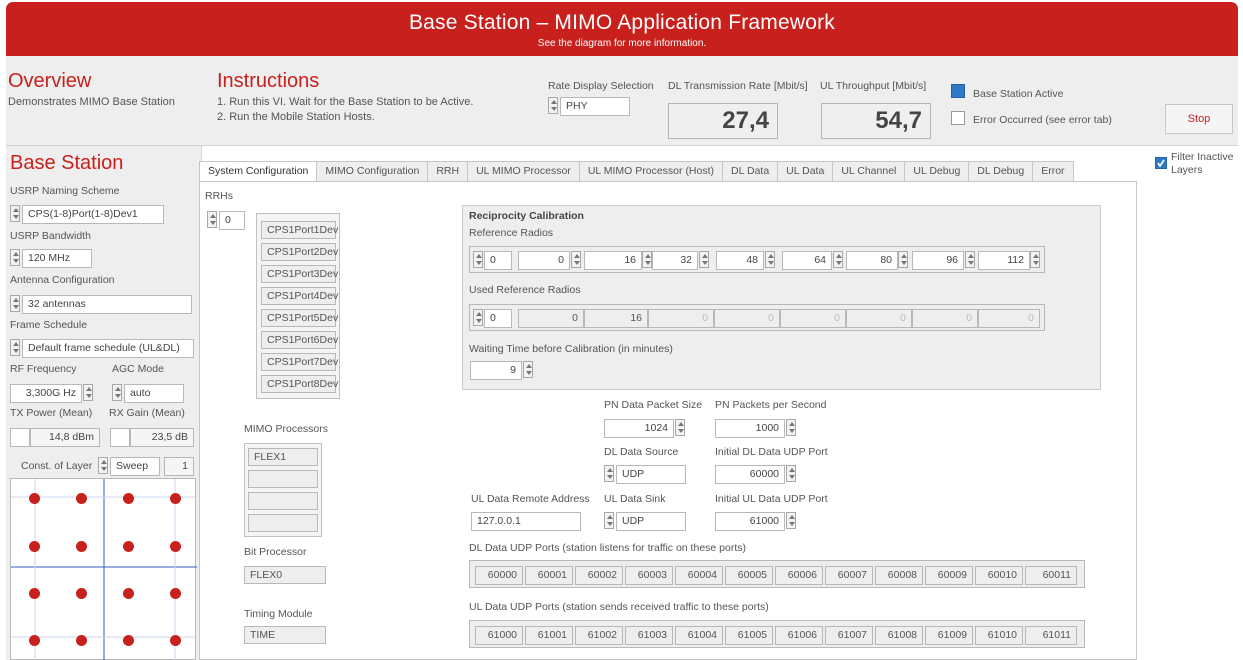  Describe the element at coordinates (879, 318) in the screenshot. I see `used-reference-radio-value: 0` at that location.